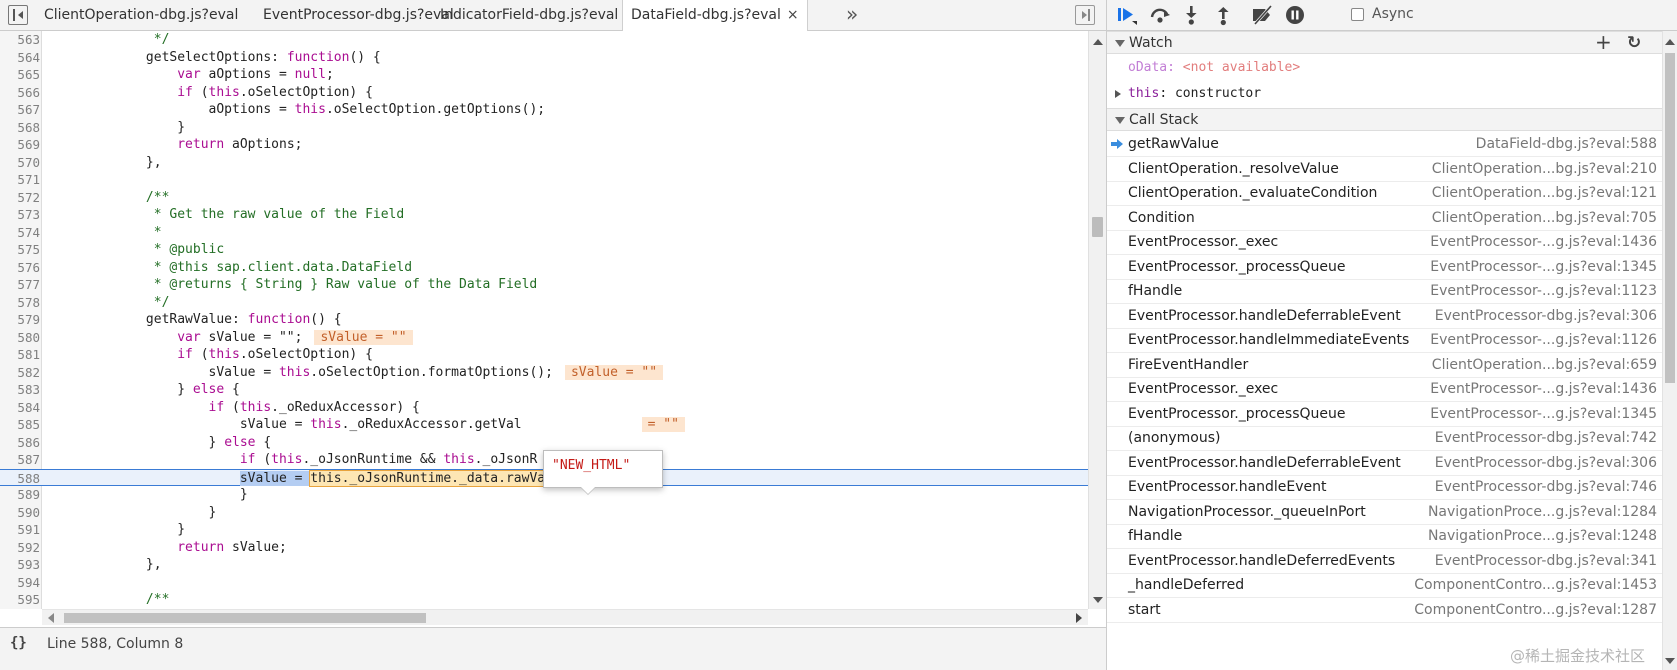 This screenshot has width=1677, height=670. What do you see at coordinates (544, 198) in the screenshot?
I see `code-line: 572 /**` at bounding box center [544, 198].